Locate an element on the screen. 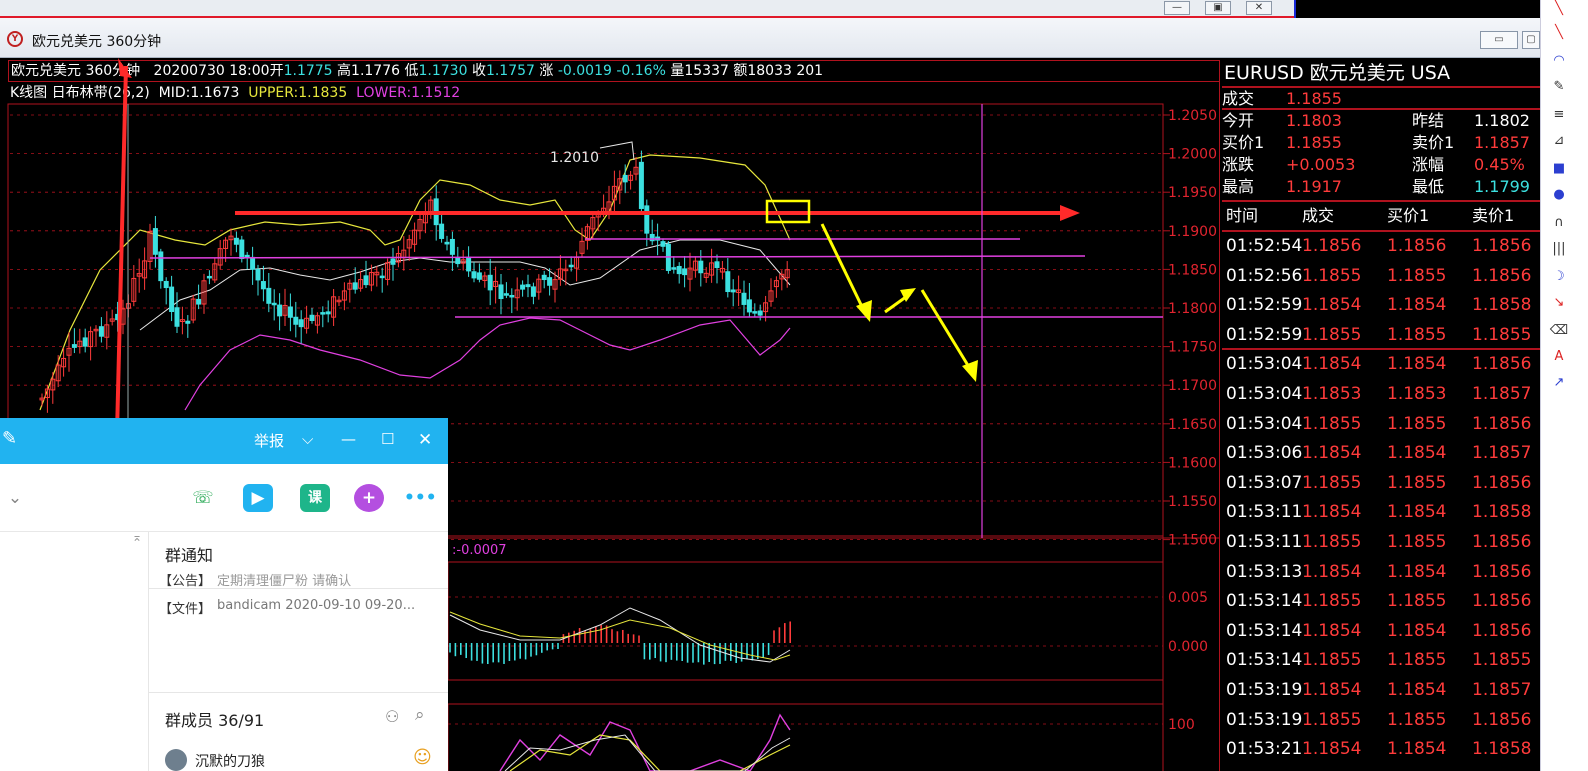 Image resolution: width=1588 pixels, height=771 pixels. fan-tool-icon: ⊿ is located at coordinates (1559, 141).